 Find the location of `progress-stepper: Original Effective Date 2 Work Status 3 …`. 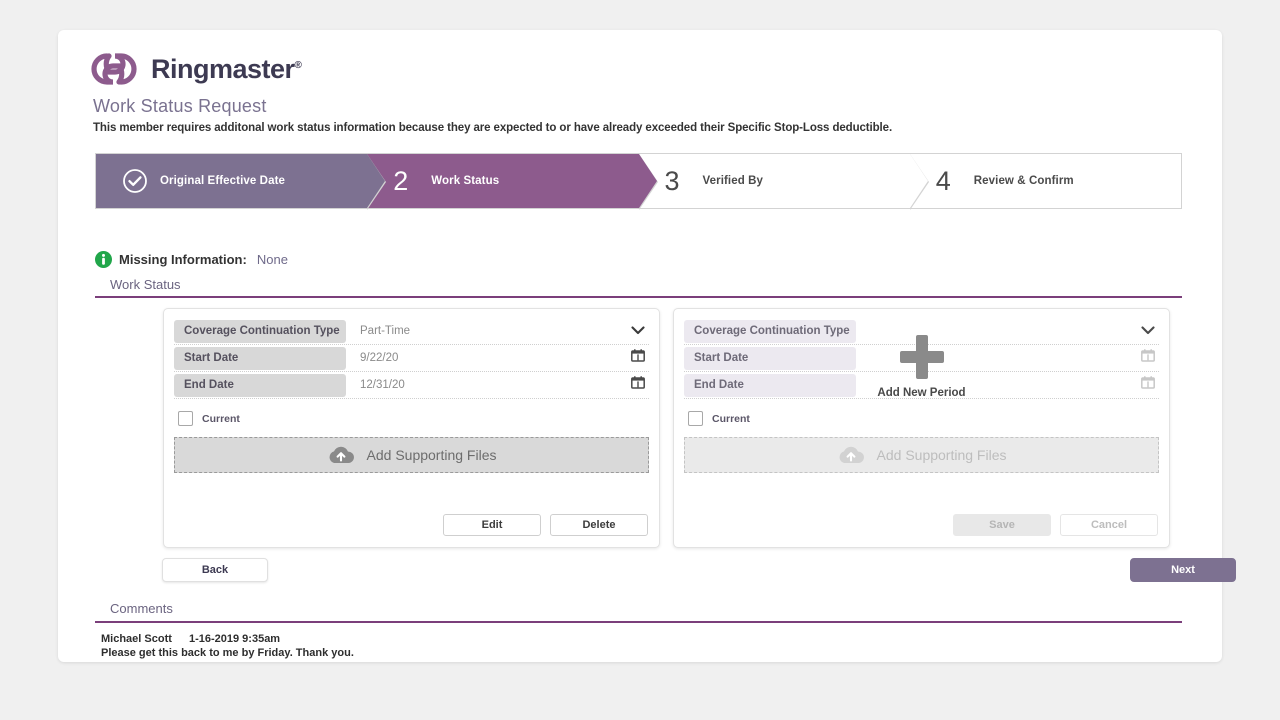

progress-stepper: Original Effective Date 2 Work Status 3 … is located at coordinates (638, 181).